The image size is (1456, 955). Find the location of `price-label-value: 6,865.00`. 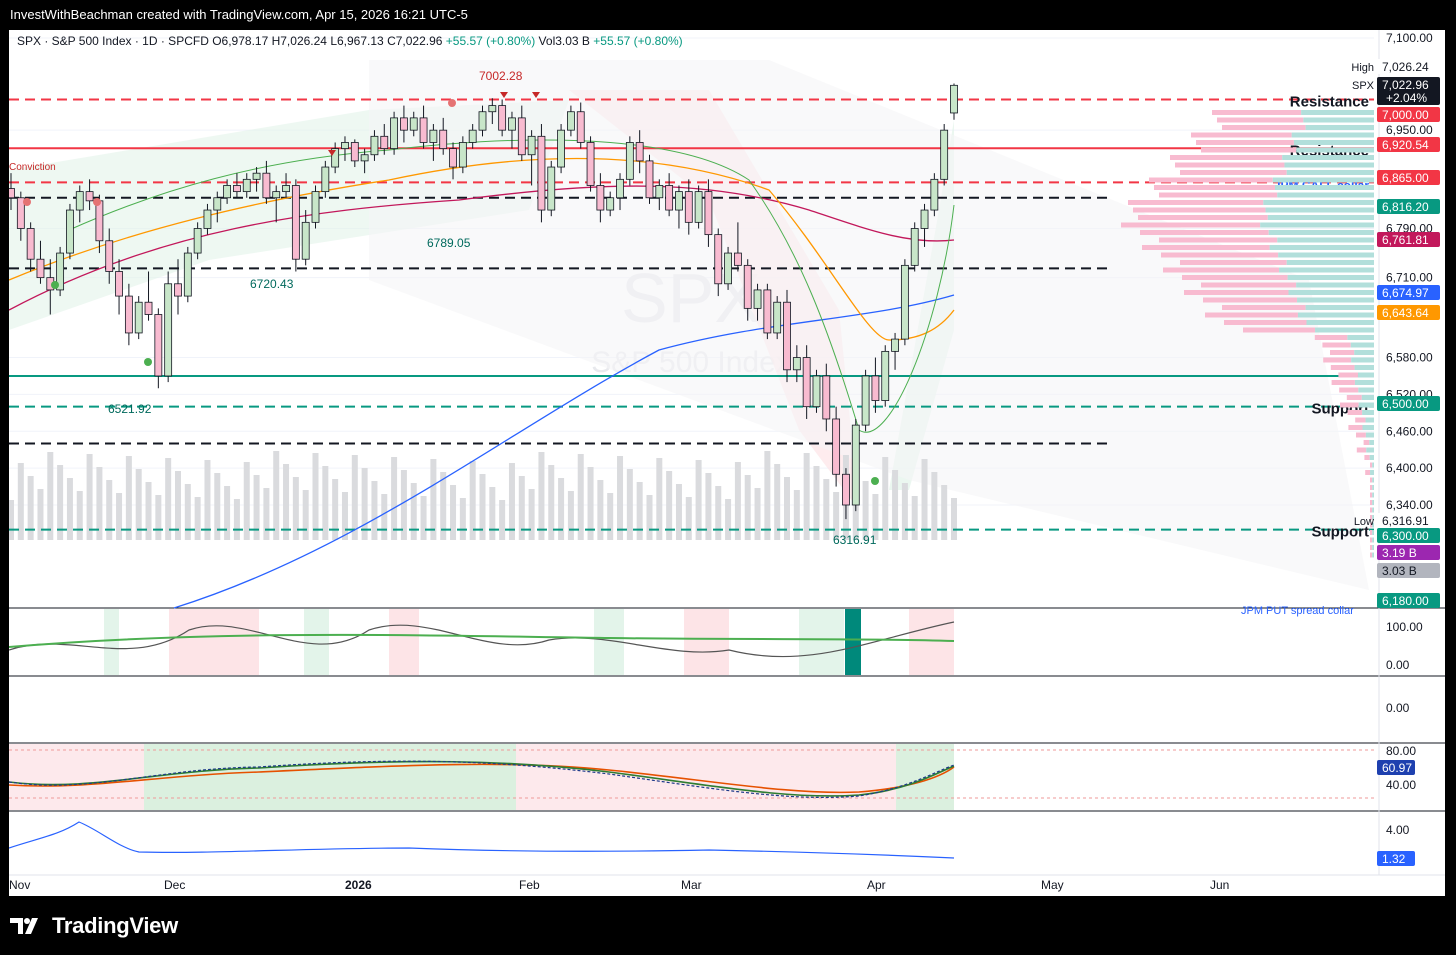

price-label-value: 6,865.00 is located at coordinates (1405, 178).